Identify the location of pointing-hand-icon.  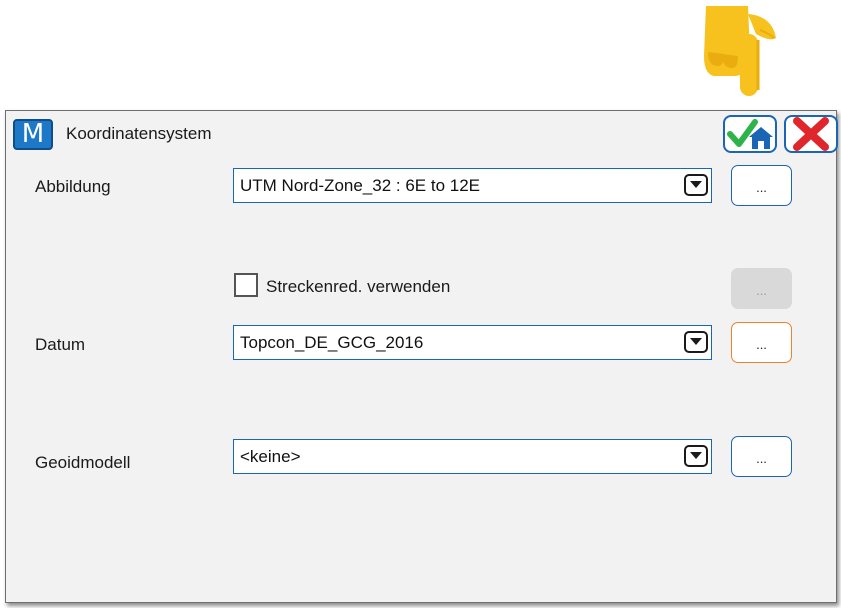
(740, 51).